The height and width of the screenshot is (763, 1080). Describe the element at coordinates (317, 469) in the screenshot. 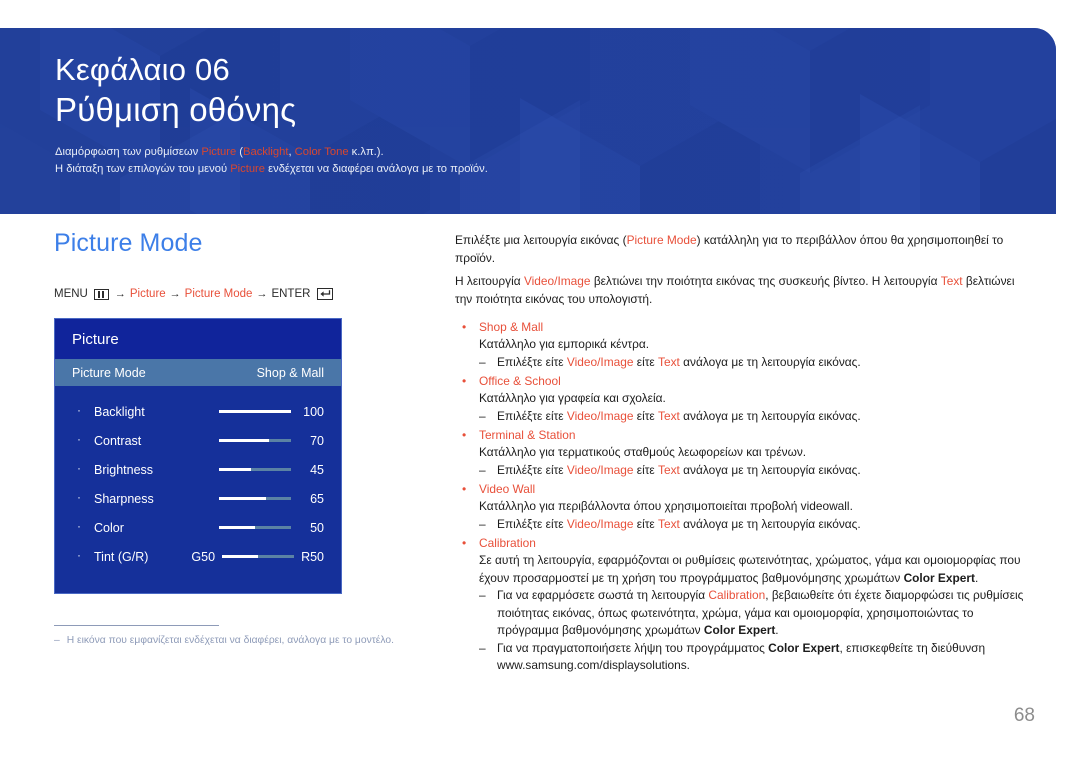

I see `osd-slider-value: 45` at that location.